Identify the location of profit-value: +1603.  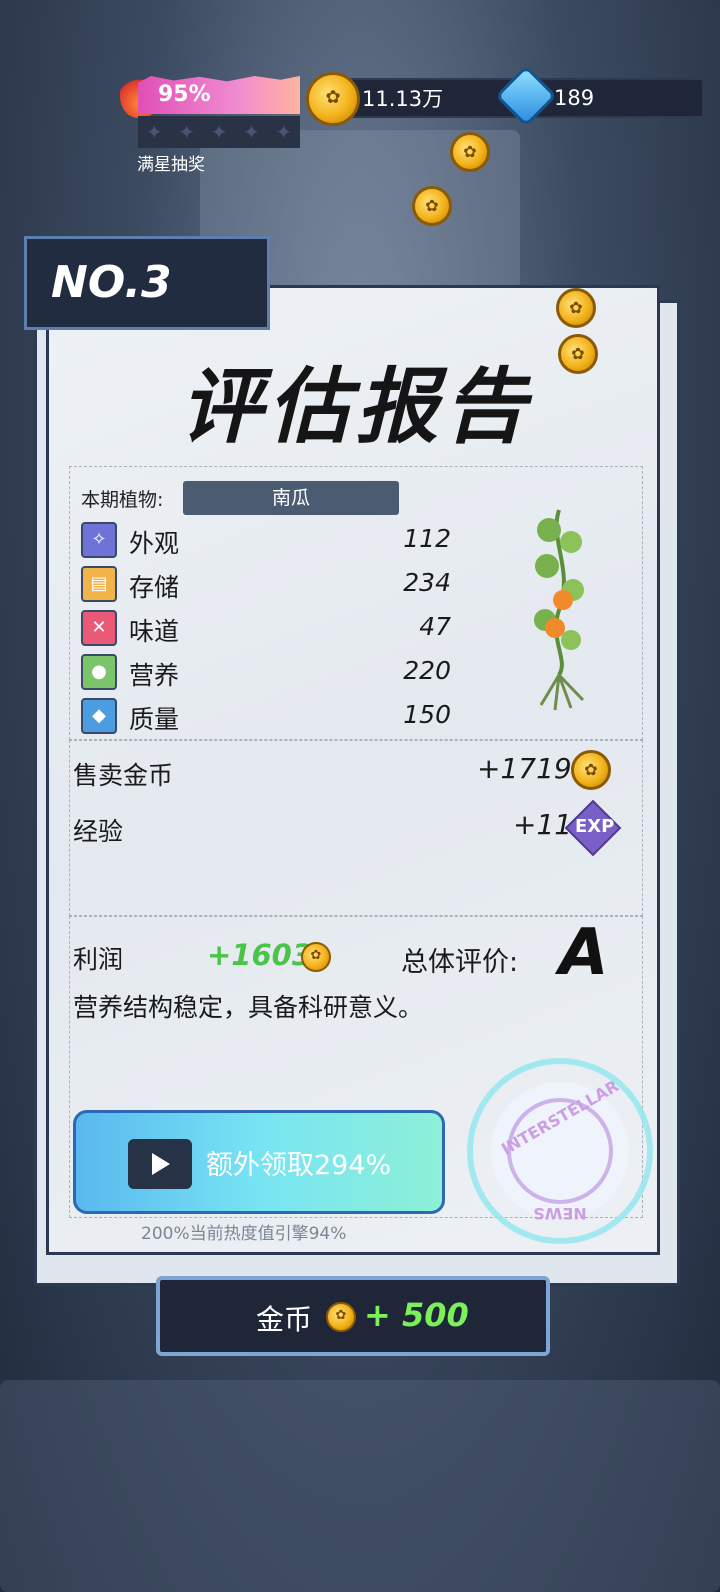
(260, 955).